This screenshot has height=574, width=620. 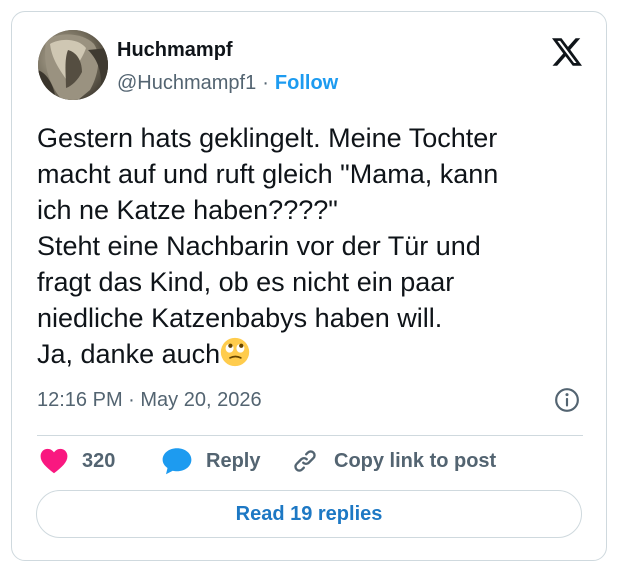 I want to click on avatar, so click(x=73, y=65).